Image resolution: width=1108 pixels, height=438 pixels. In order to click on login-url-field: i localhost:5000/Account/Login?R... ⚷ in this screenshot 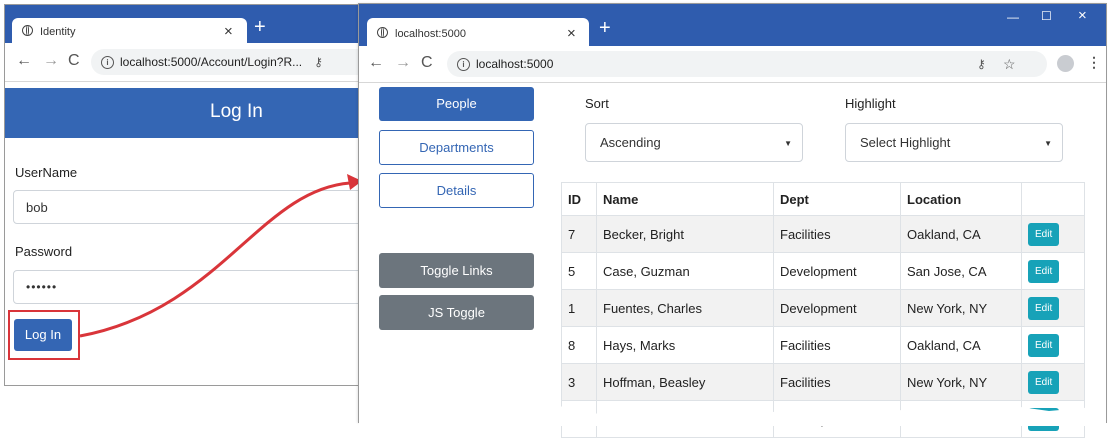, I will do `click(236, 62)`.